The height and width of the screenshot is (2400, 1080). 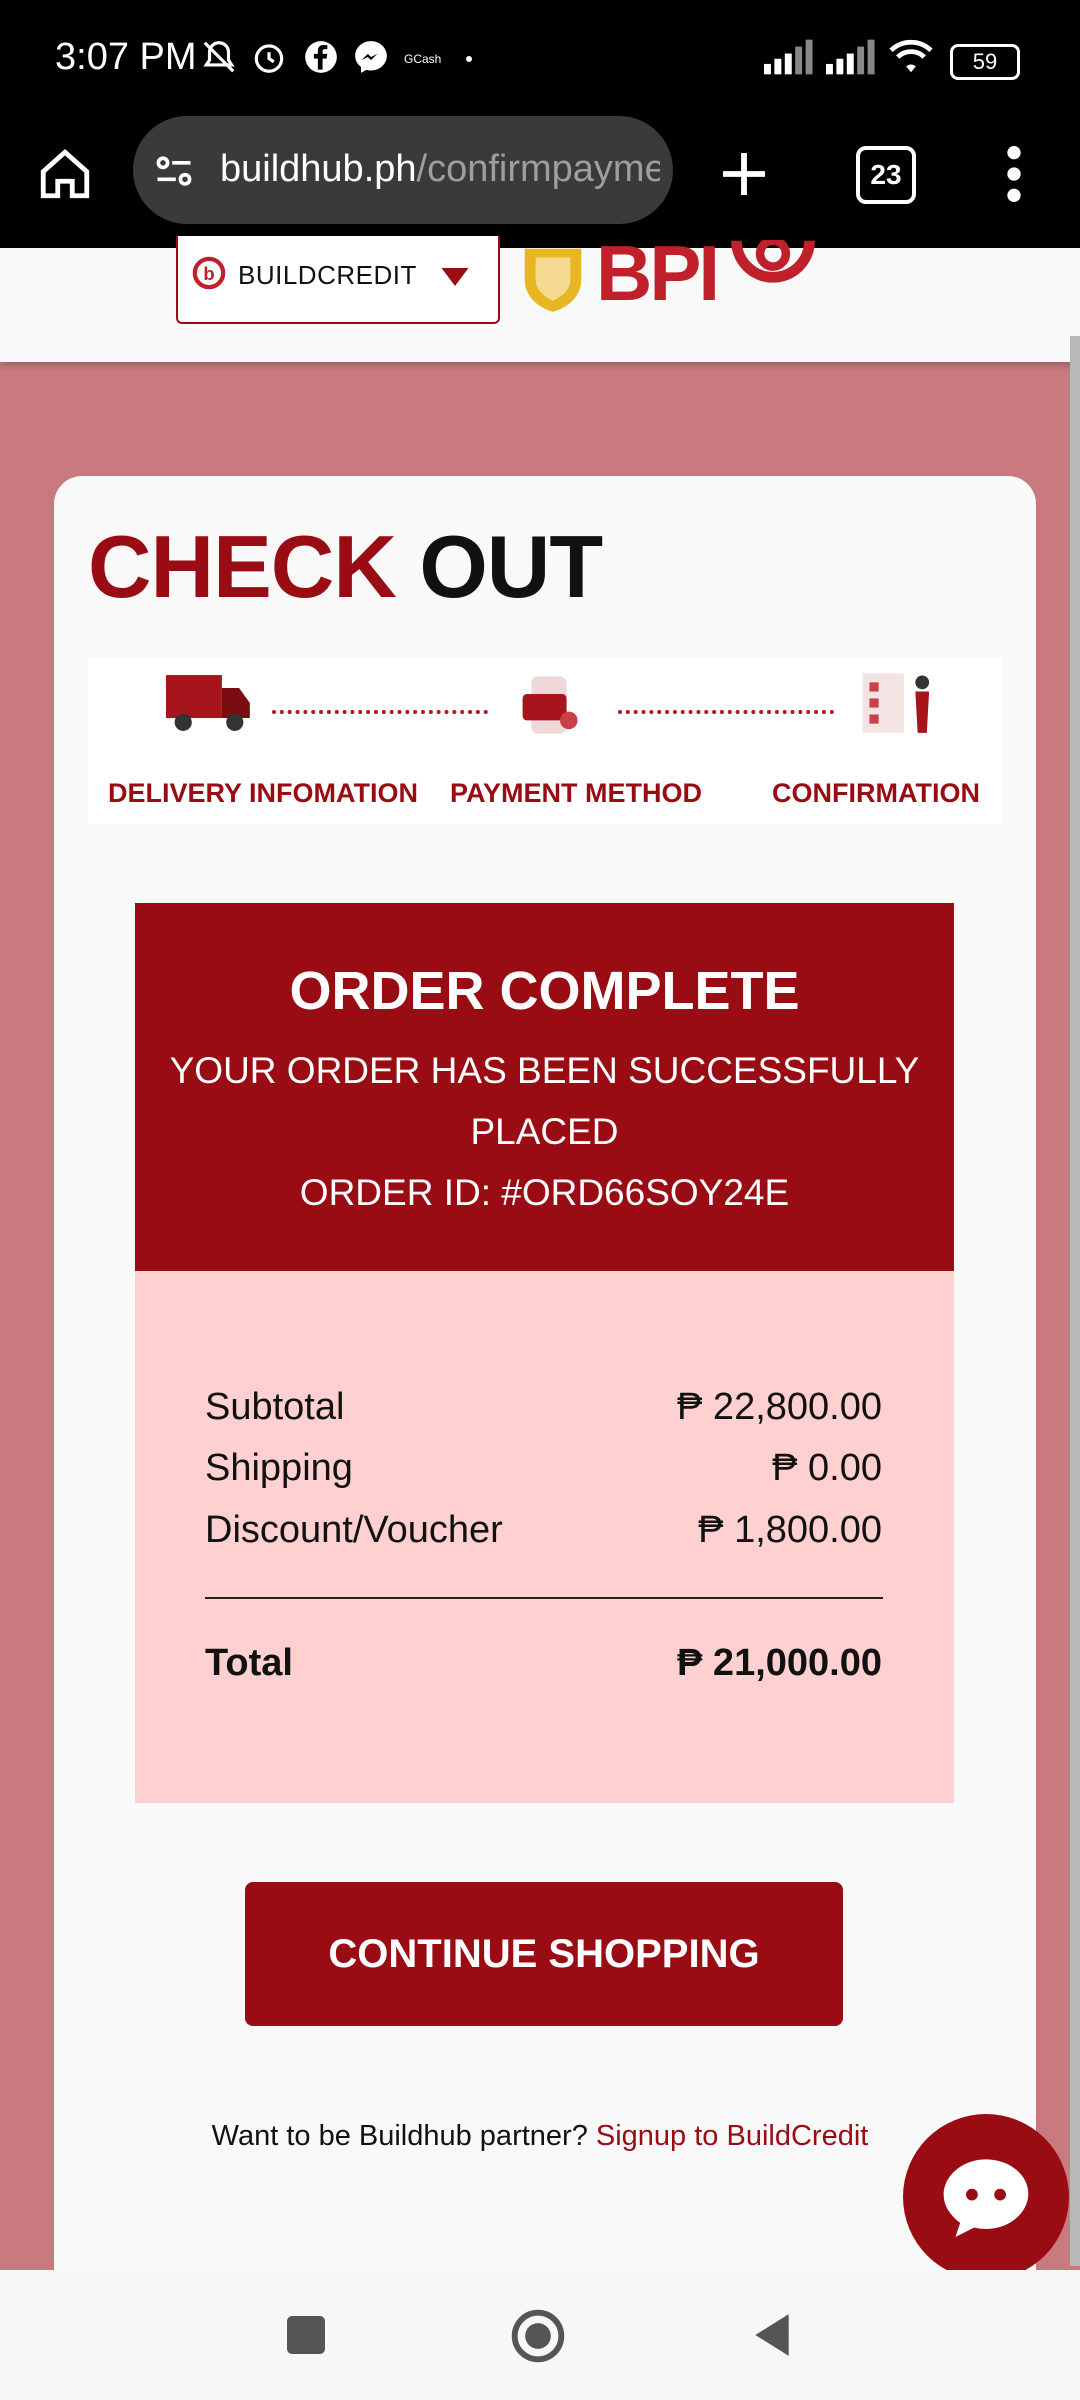 I want to click on new-tab-icon, so click(x=744, y=174).